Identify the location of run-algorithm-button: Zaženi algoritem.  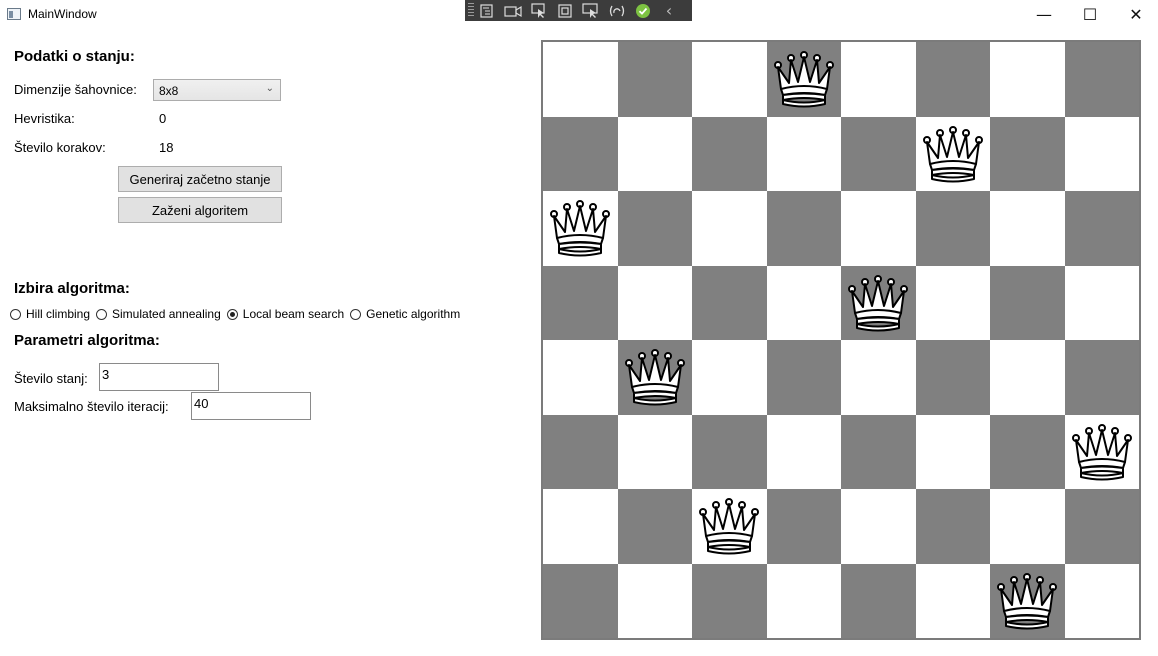
(200, 210).